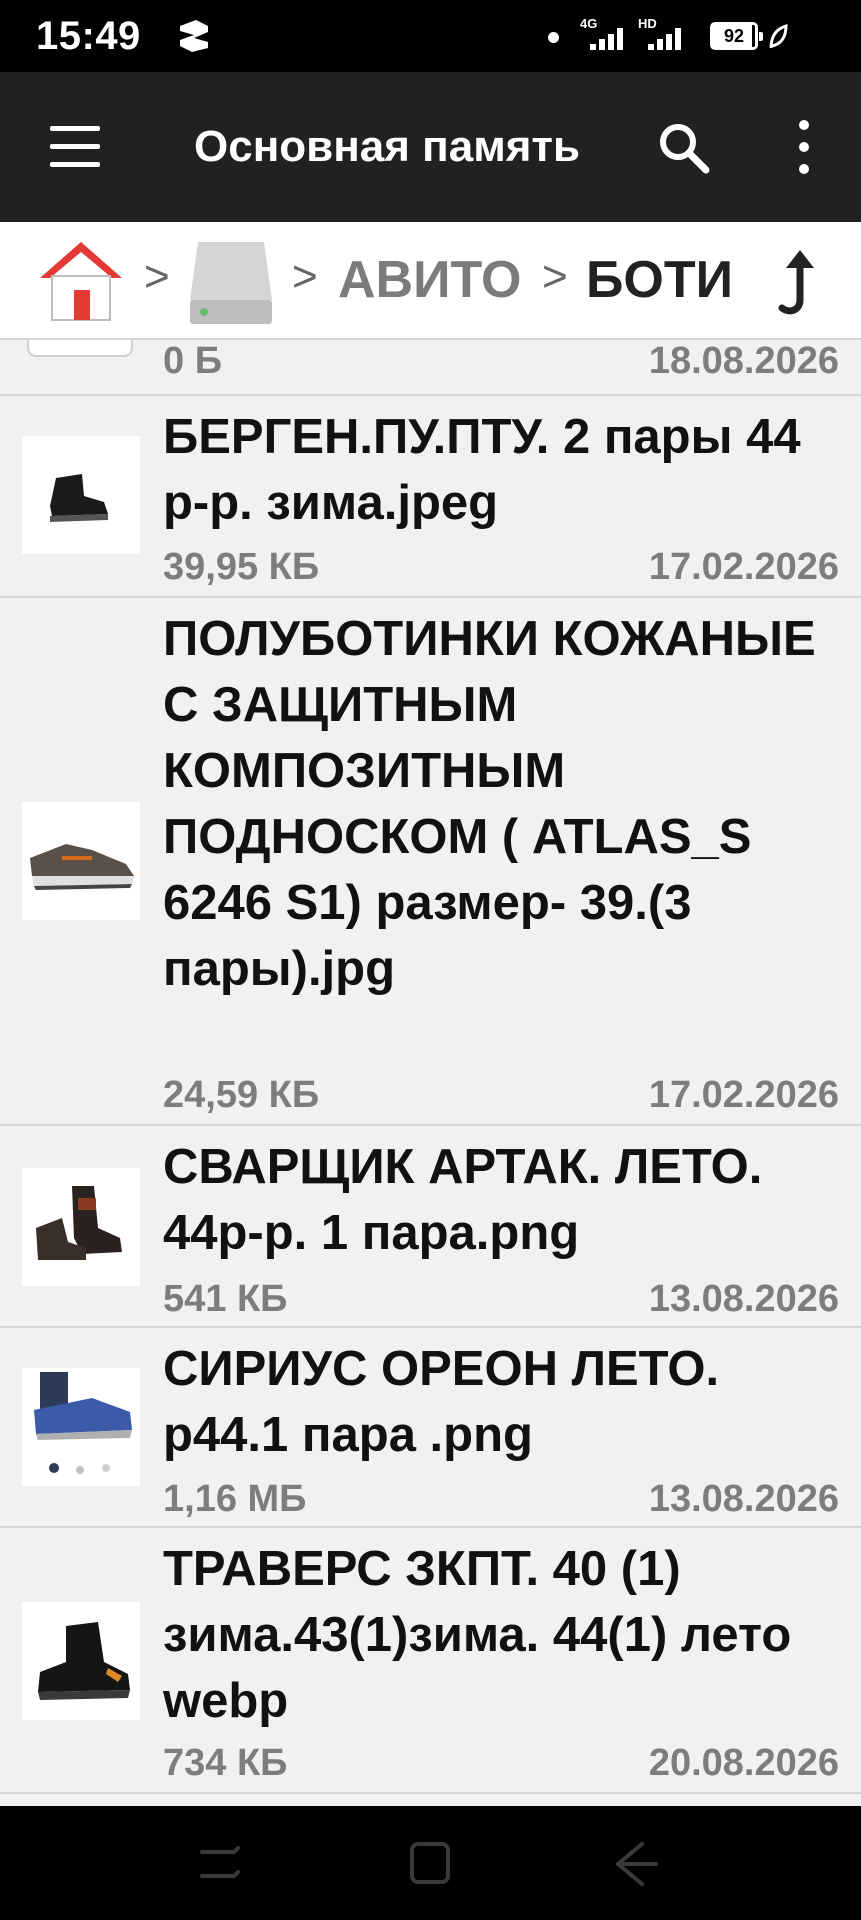  Describe the element at coordinates (81, 281) in the screenshot. I see `home-icon` at that location.